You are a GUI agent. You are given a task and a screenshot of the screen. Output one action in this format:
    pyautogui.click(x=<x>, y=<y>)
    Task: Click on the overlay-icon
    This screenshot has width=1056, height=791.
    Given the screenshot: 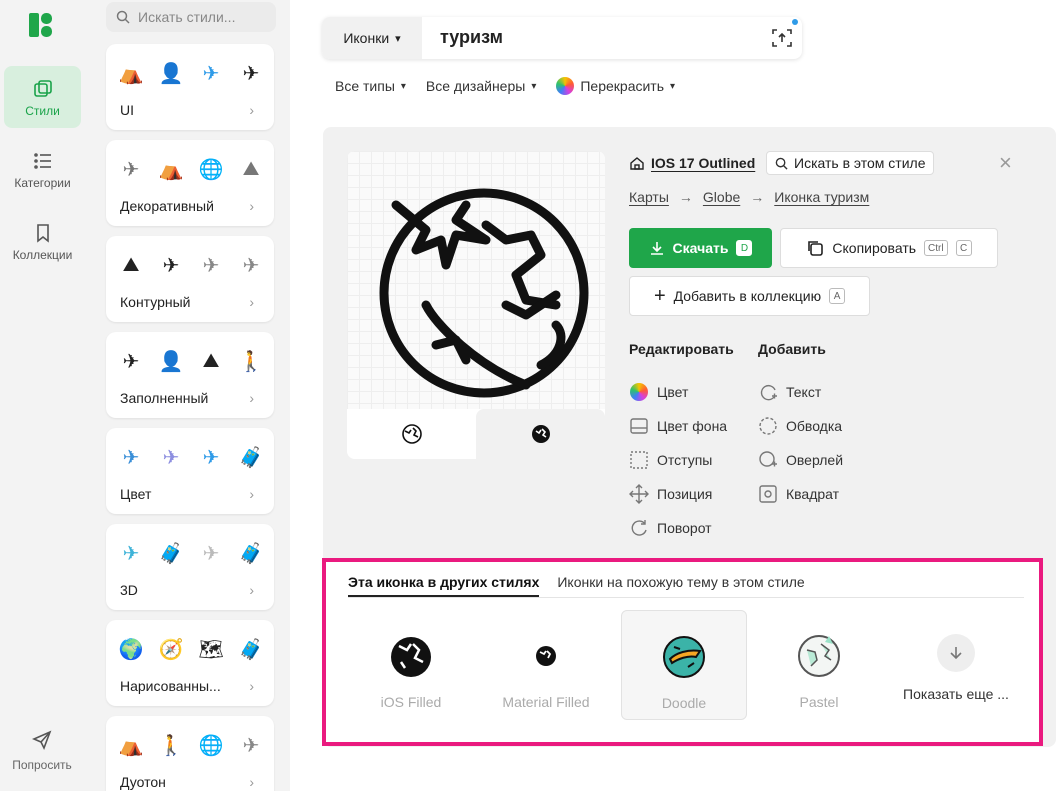 What is the action you would take?
    pyautogui.click(x=768, y=459)
    